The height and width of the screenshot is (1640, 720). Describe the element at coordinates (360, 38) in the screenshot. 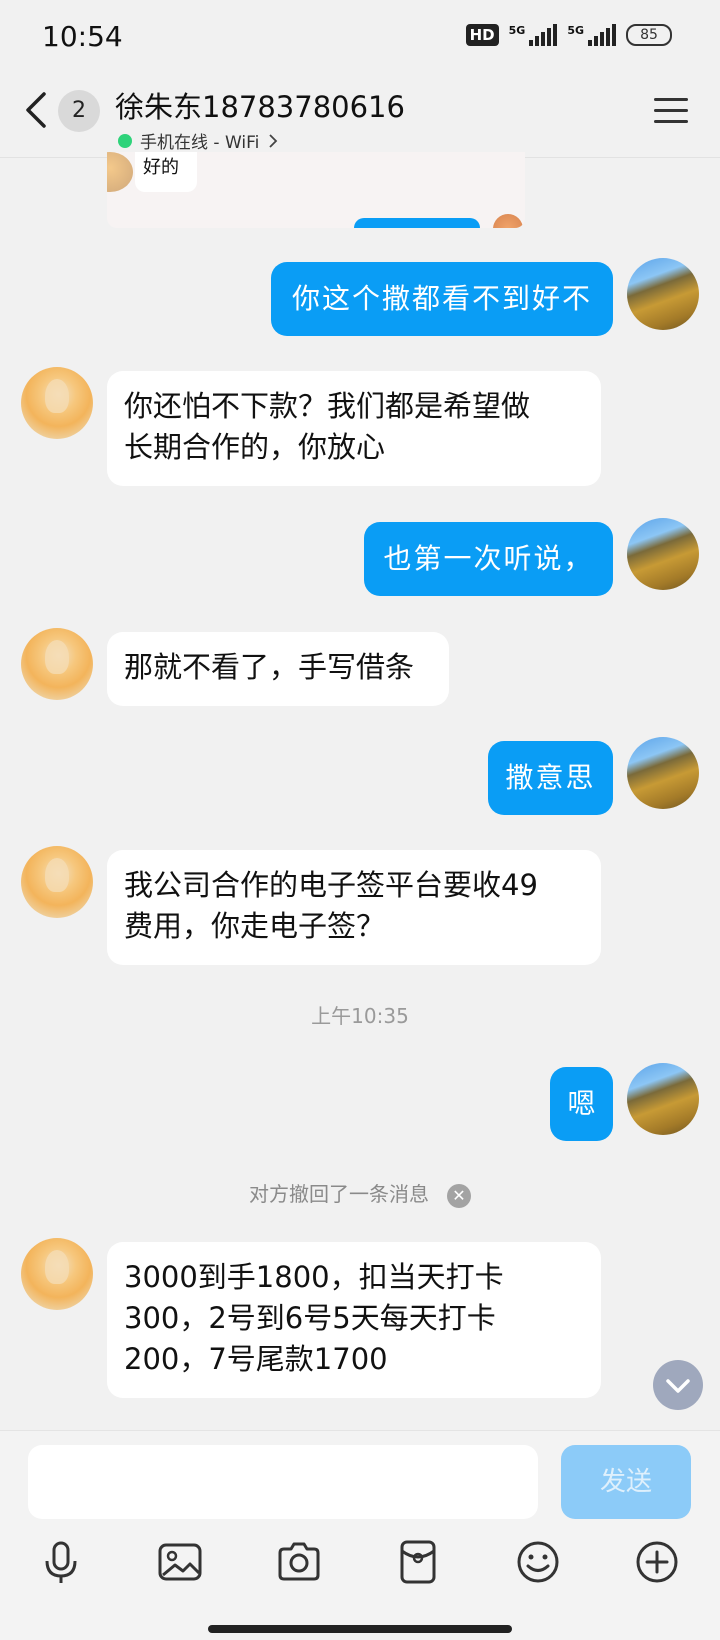

I see `status-bar: 10:54 HD 5G 5G 85` at that location.